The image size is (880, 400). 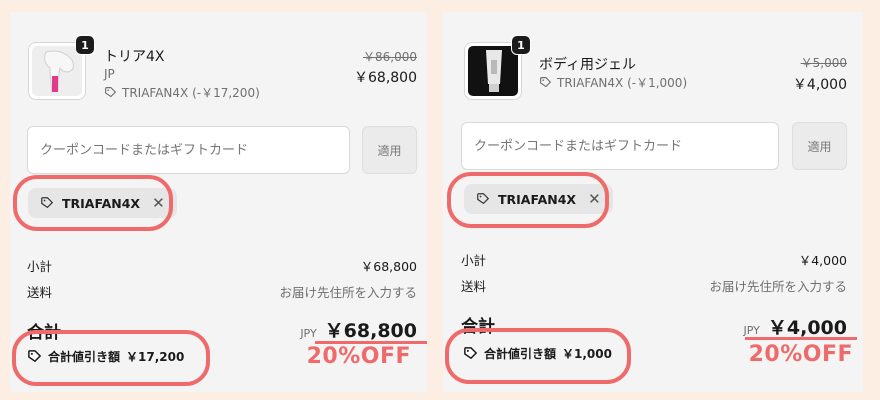 I want to click on subtotal-value: ￥4,000, so click(x=822, y=260).